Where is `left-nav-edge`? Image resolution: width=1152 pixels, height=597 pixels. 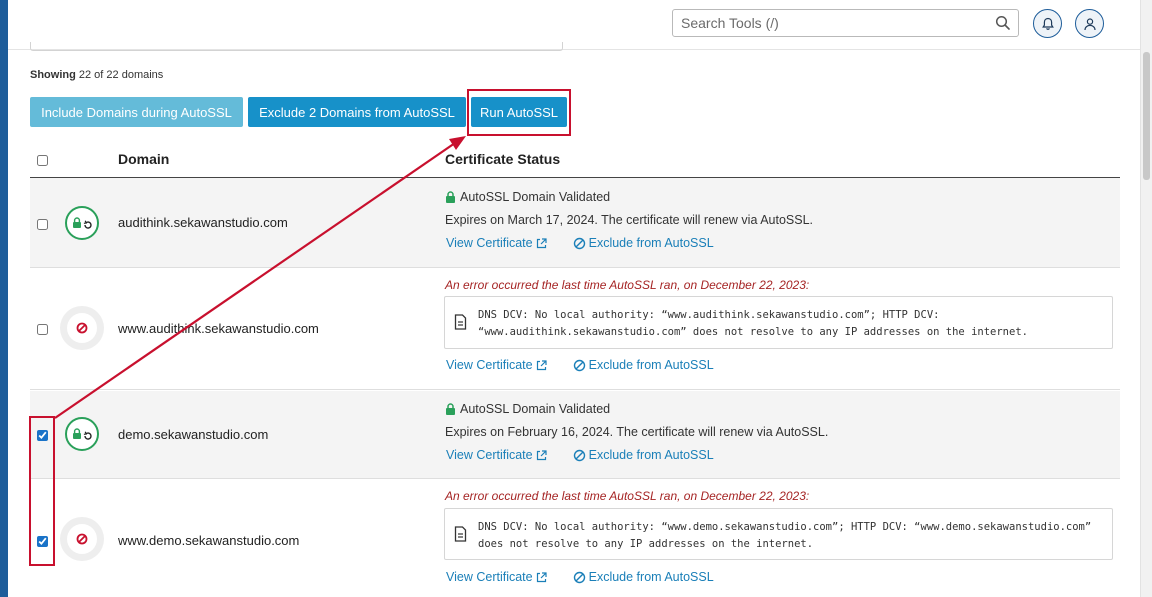
left-nav-edge is located at coordinates (4, 298).